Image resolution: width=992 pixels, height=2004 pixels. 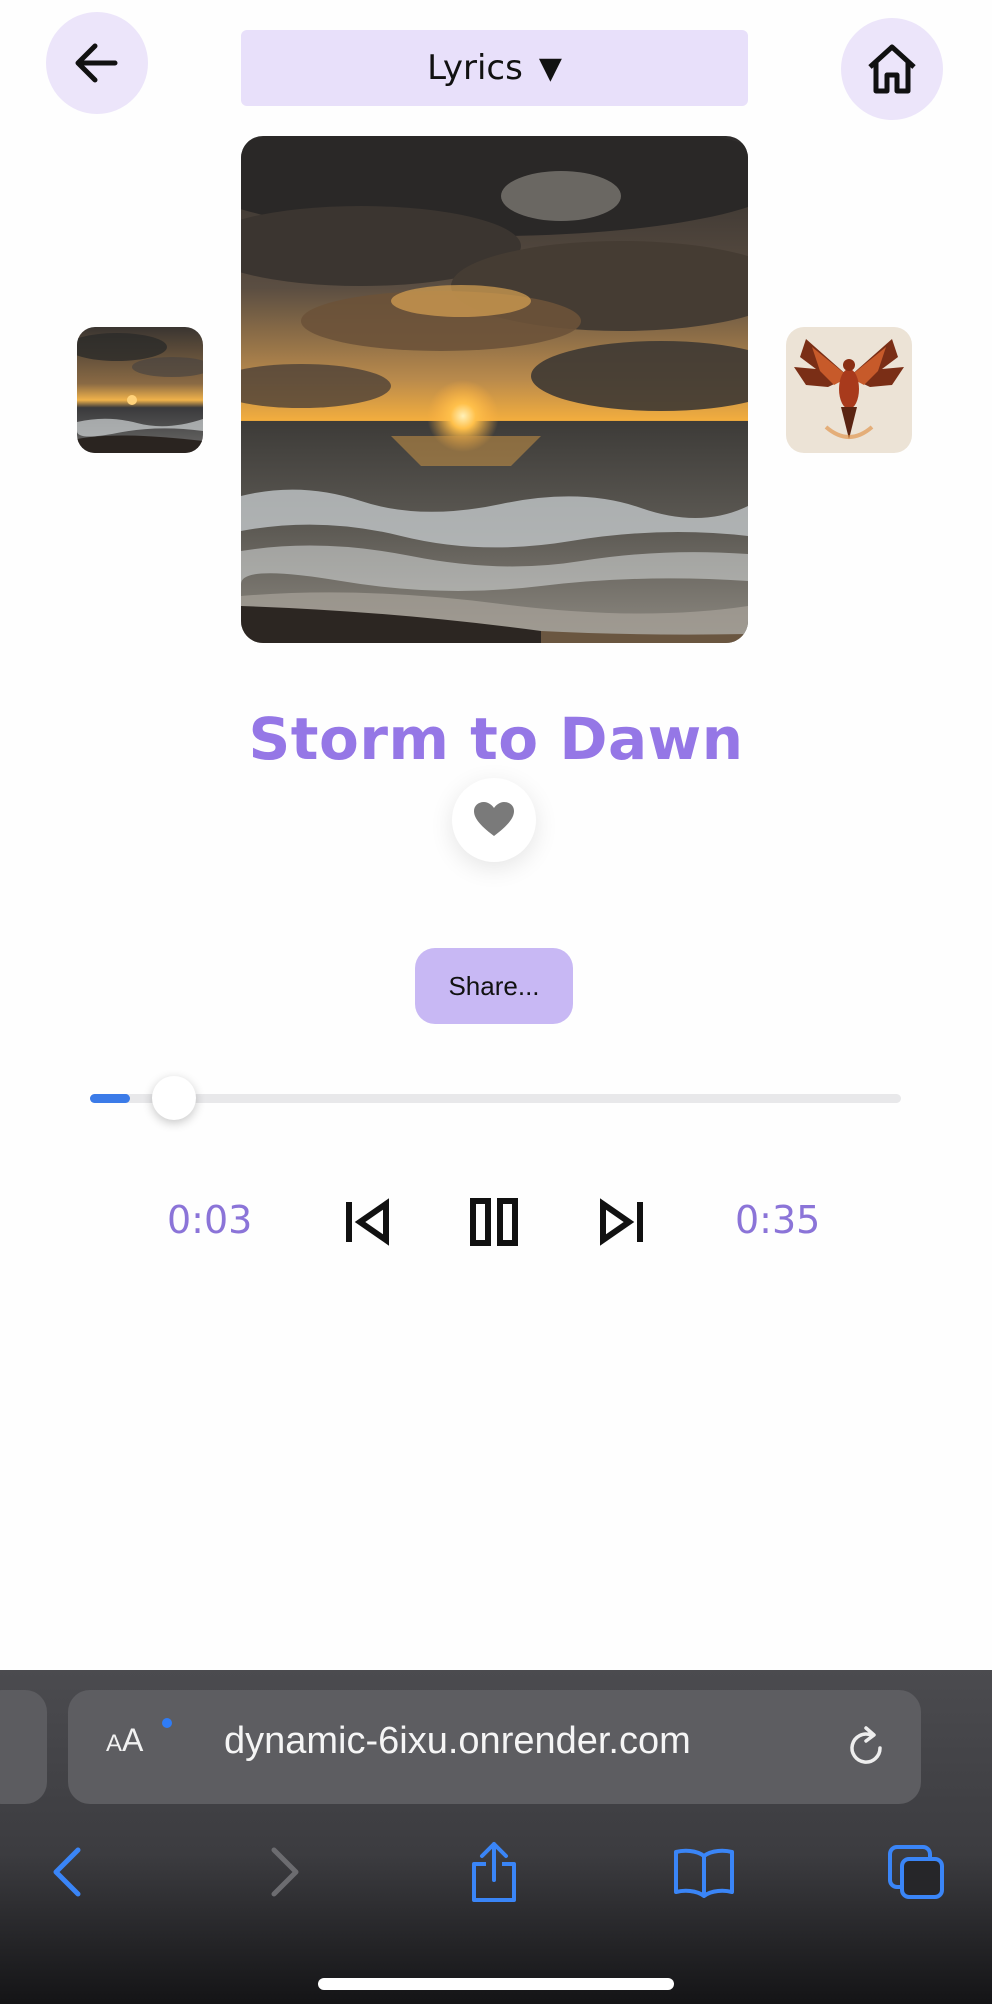 I want to click on tabs-icon, so click(x=916, y=1872).